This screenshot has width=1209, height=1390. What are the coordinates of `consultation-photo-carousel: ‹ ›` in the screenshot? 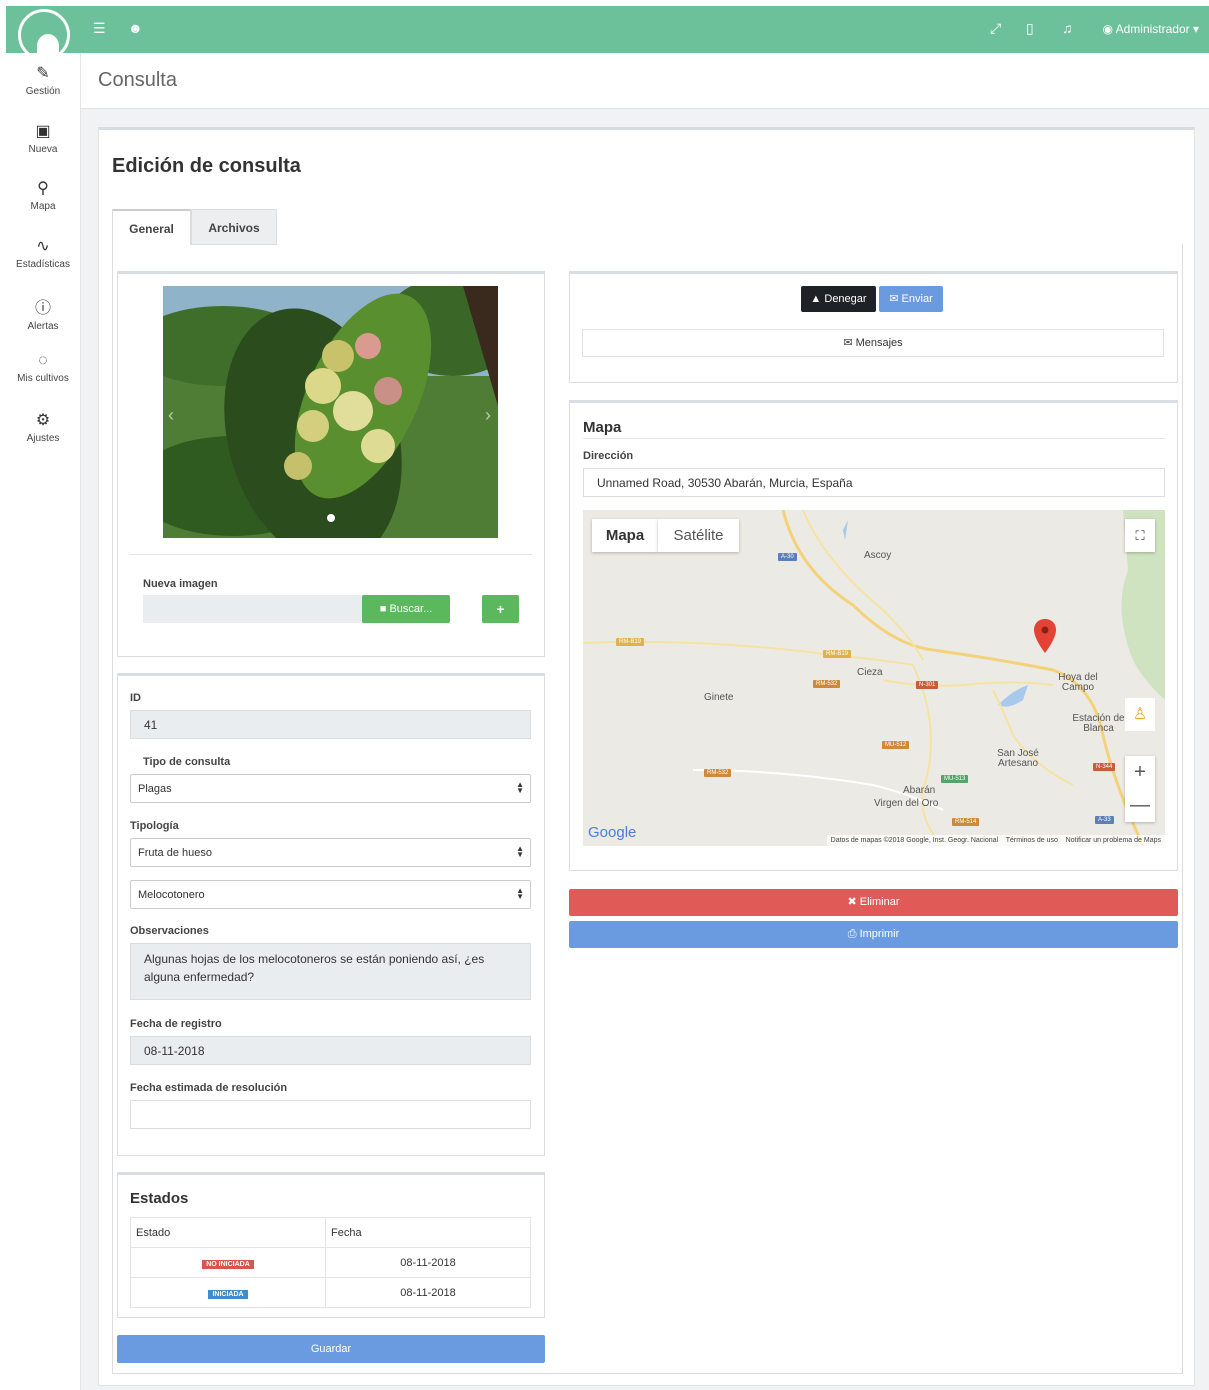 It's located at (330, 412).